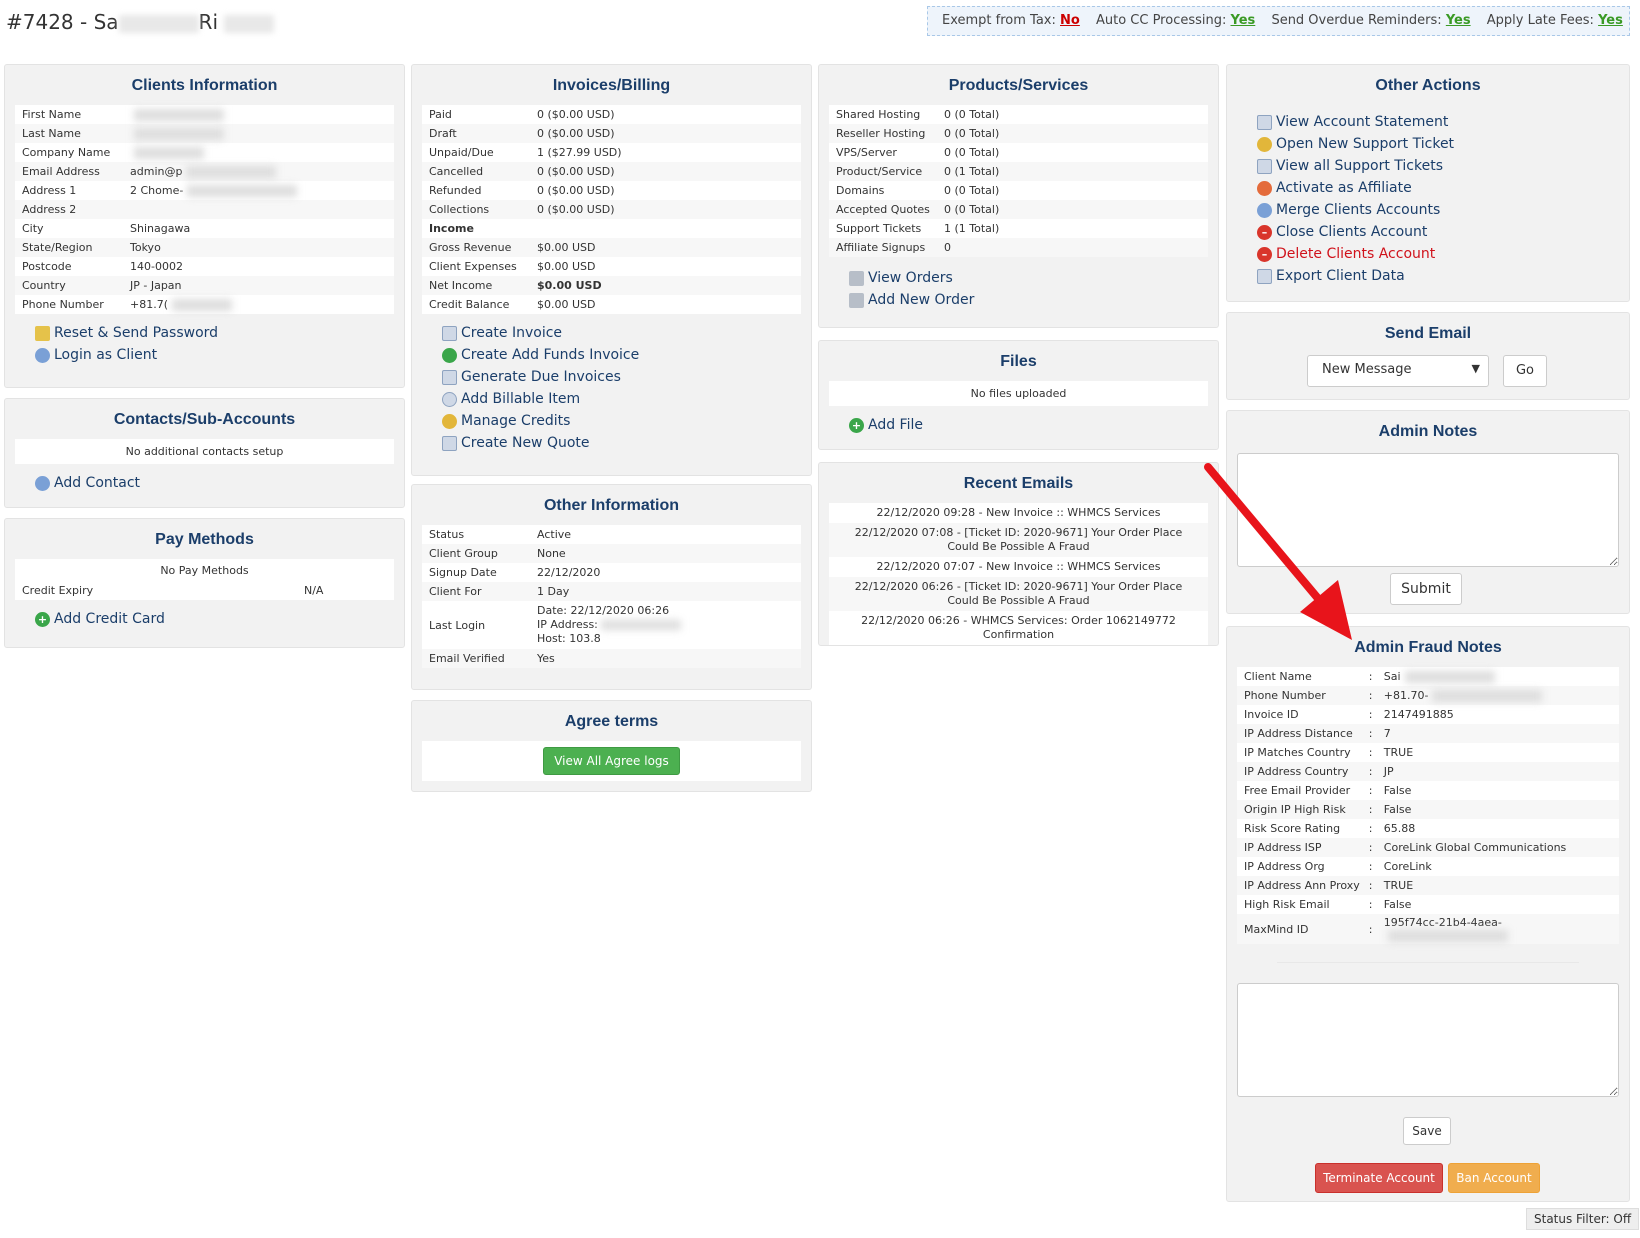 This screenshot has height=1238, width=1640. Describe the element at coordinates (1018, 483) in the screenshot. I see `panel-title: Recent Emails` at that location.